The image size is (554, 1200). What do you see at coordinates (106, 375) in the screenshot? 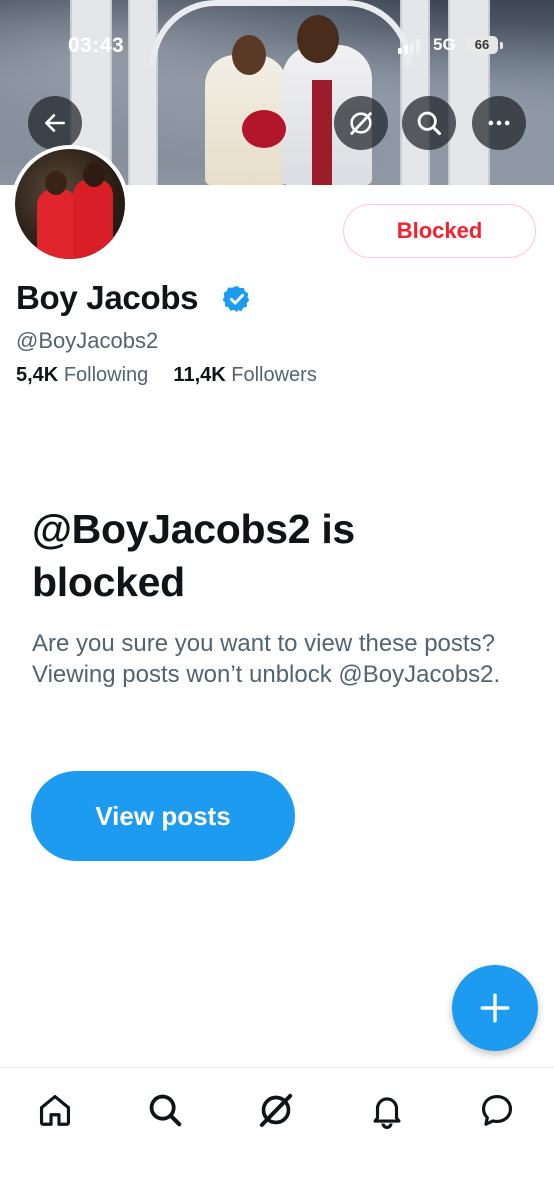
I see `following-label: Following` at bounding box center [106, 375].